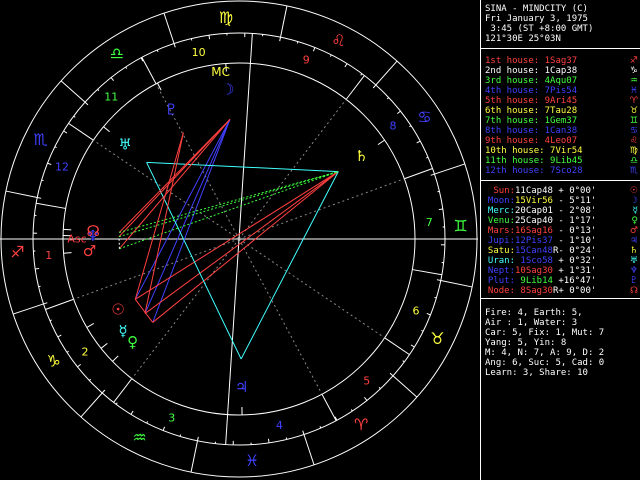 The height and width of the screenshot is (480, 640). What do you see at coordinates (558, 61) in the screenshot?
I see `house-value: 1Sag37` at bounding box center [558, 61].